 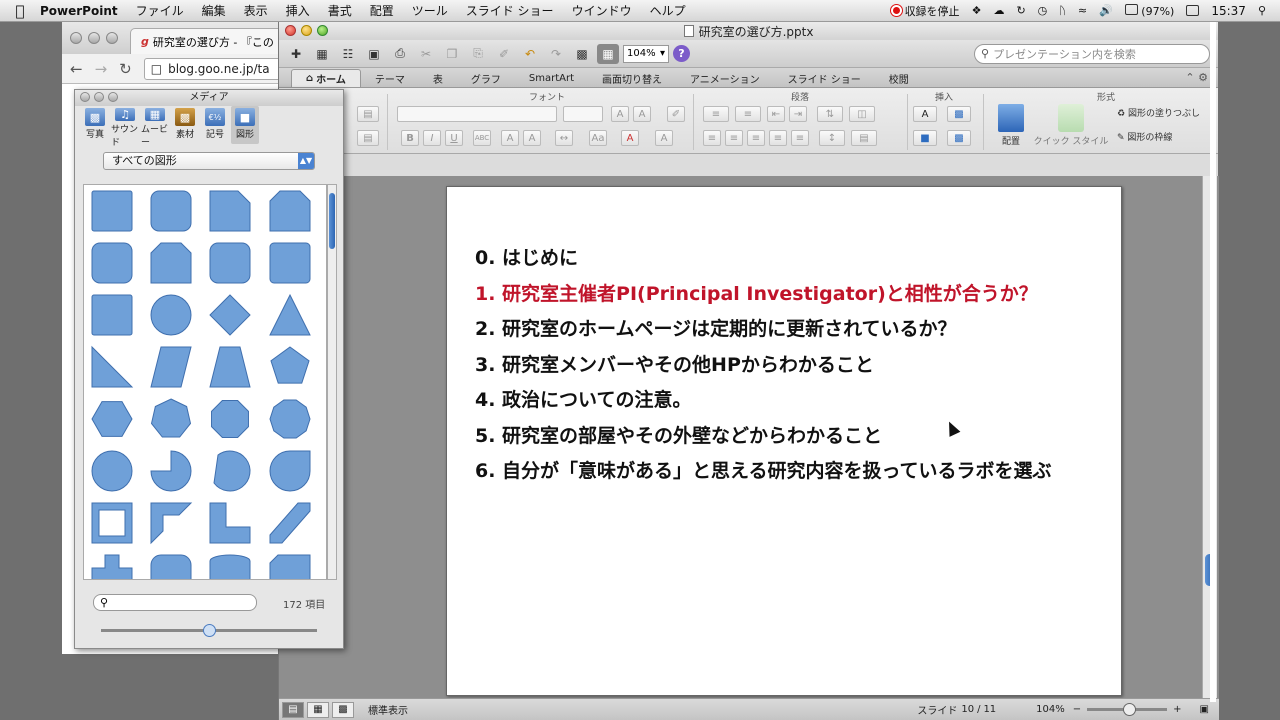 I want to click on media-browser-icon: ▩, so click(x=582, y=54).